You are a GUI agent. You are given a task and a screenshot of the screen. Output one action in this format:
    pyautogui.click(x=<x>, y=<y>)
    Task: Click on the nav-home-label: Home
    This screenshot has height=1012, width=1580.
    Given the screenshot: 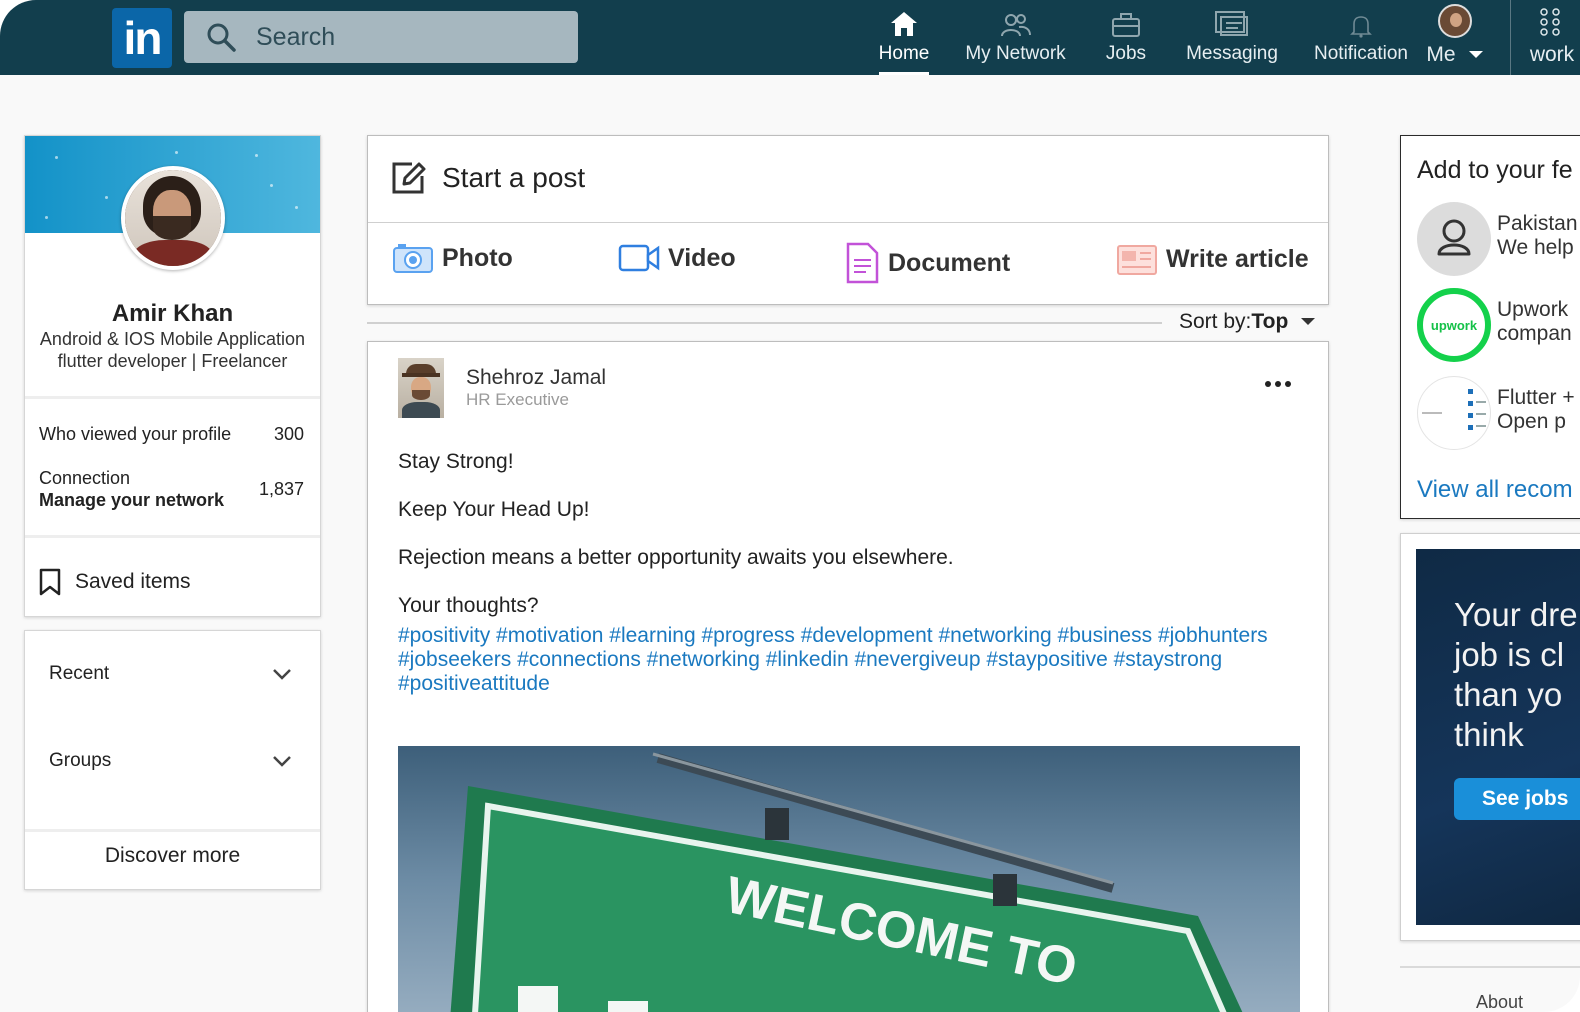 What is the action you would take?
    pyautogui.click(x=904, y=53)
    